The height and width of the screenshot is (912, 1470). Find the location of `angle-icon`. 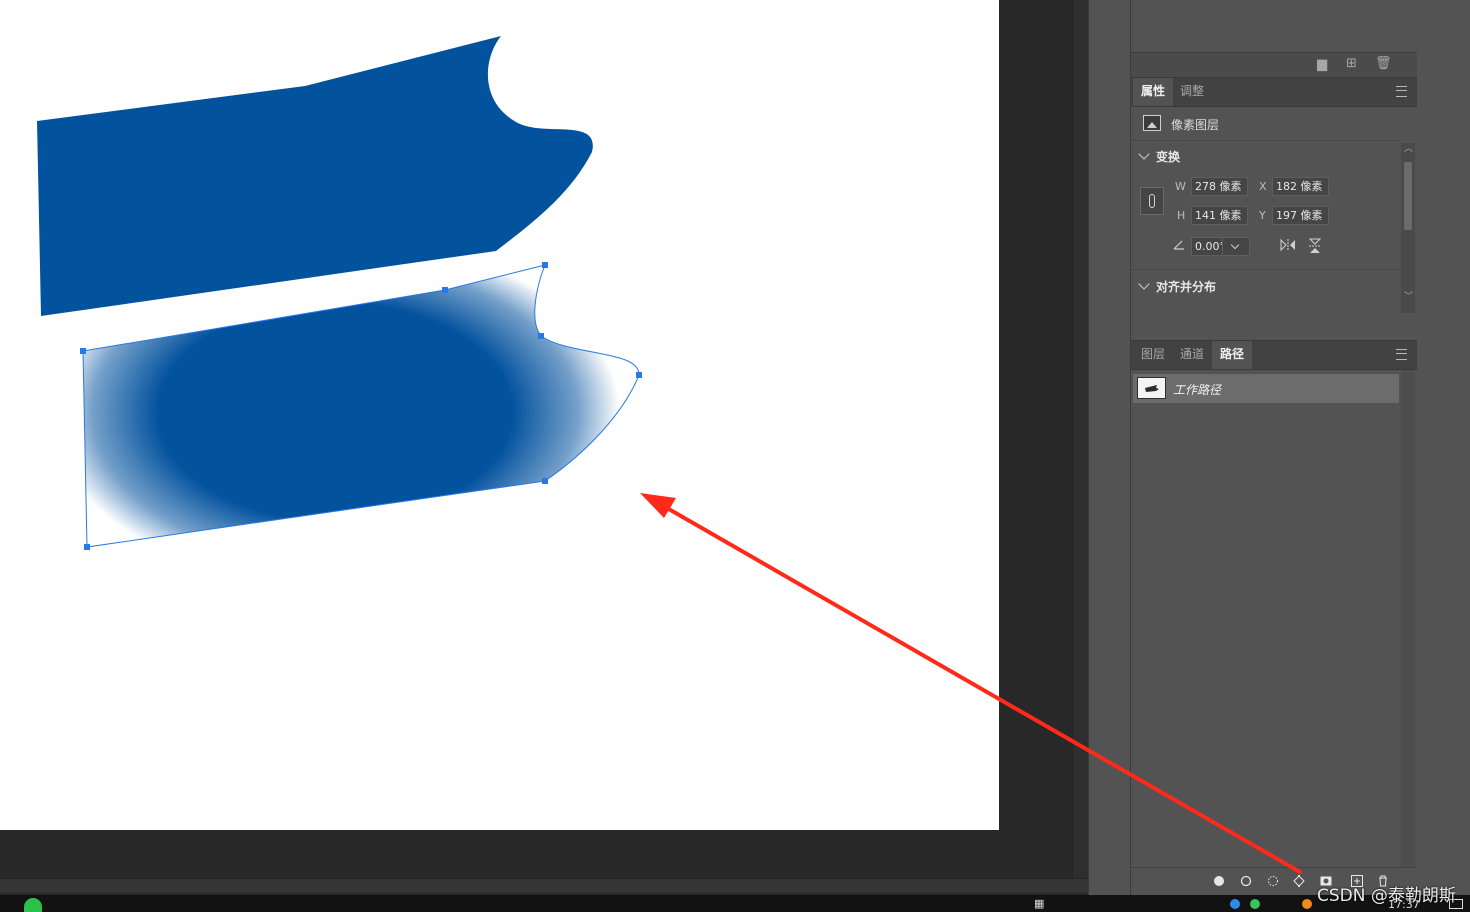

angle-icon is located at coordinates (1178, 245).